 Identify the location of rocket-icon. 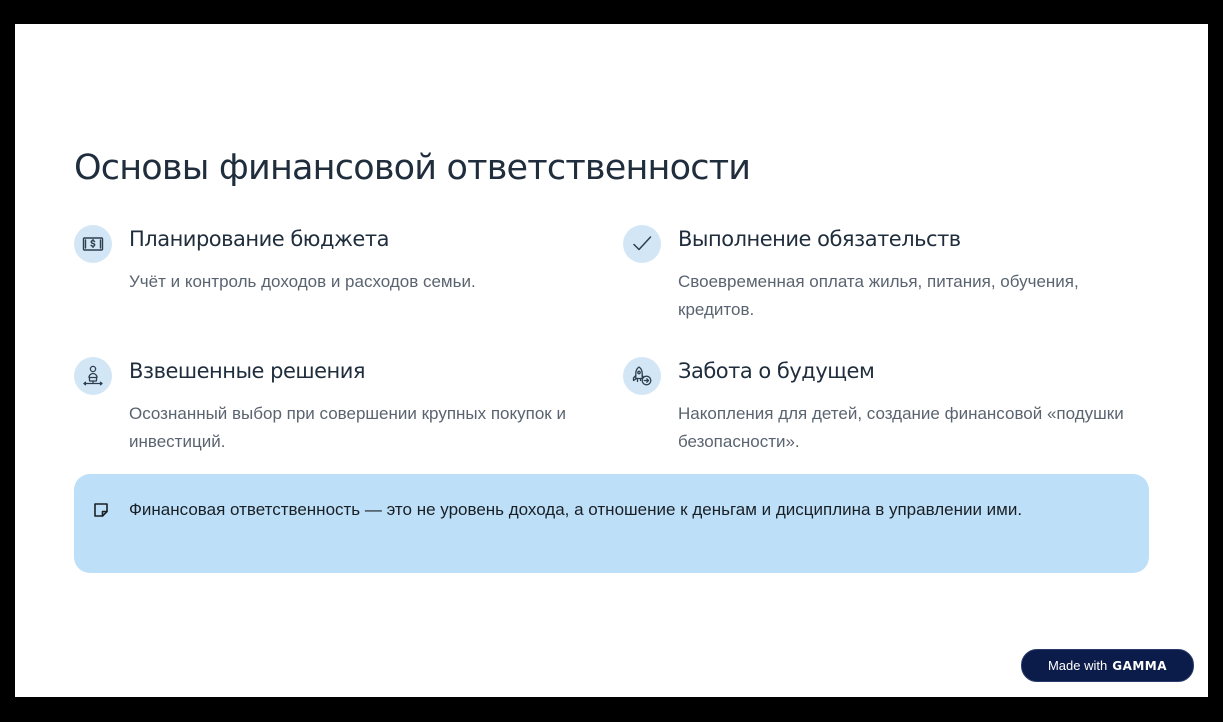
(642, 376).